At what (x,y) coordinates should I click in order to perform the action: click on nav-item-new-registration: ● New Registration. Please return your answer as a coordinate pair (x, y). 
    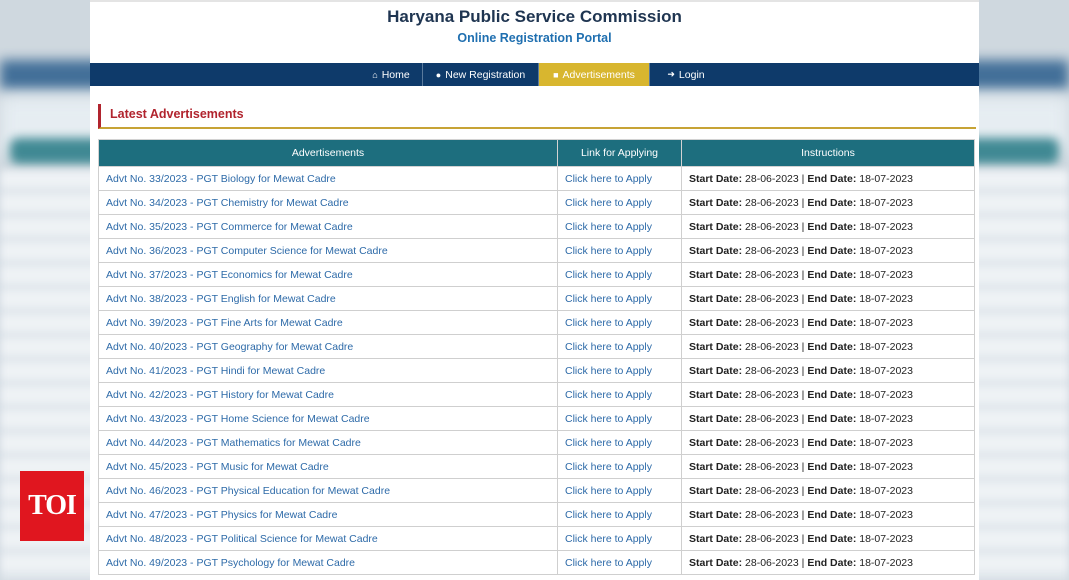
    Looking at the image, I should click on (481, 74).